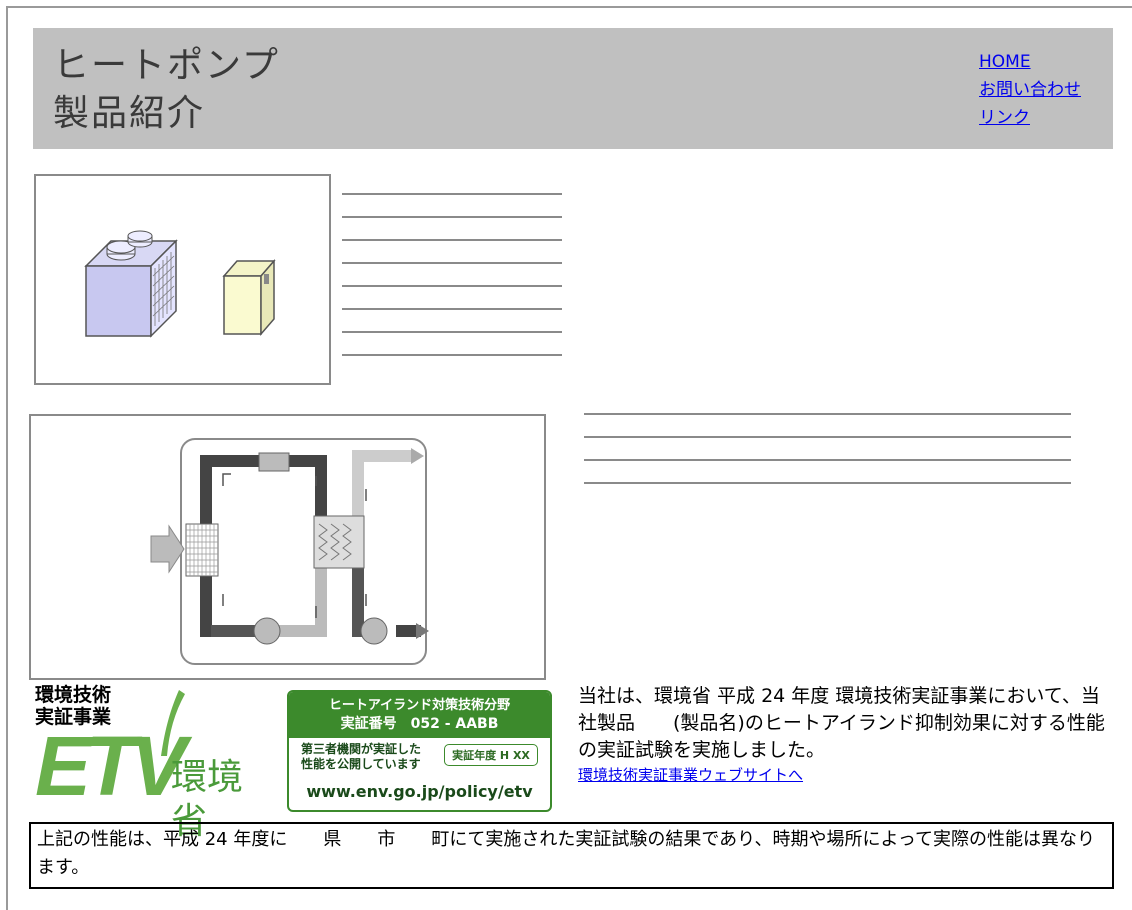 This screenshot has height=910, width=1132. I want to click on badge-number: 実証番号 052 - AABB, so click(419, 724).